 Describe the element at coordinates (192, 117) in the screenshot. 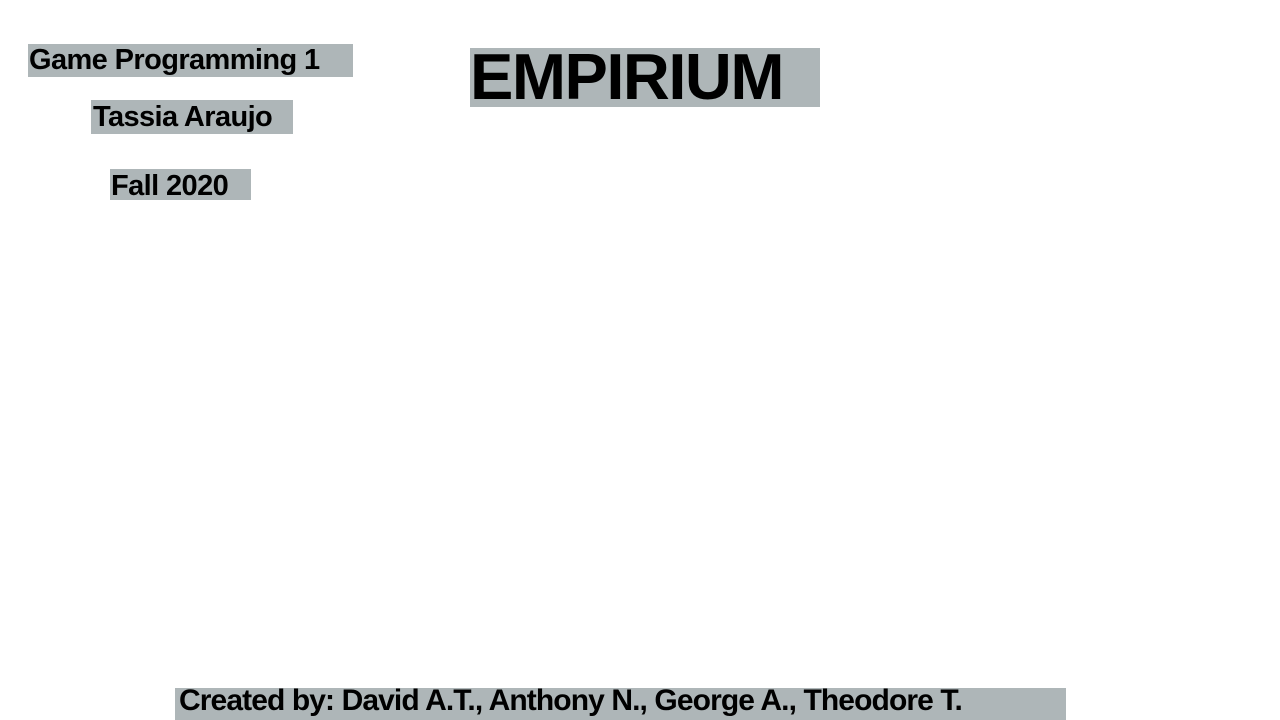

I see `instructor-name-label: Tassia Araujo` at that location.